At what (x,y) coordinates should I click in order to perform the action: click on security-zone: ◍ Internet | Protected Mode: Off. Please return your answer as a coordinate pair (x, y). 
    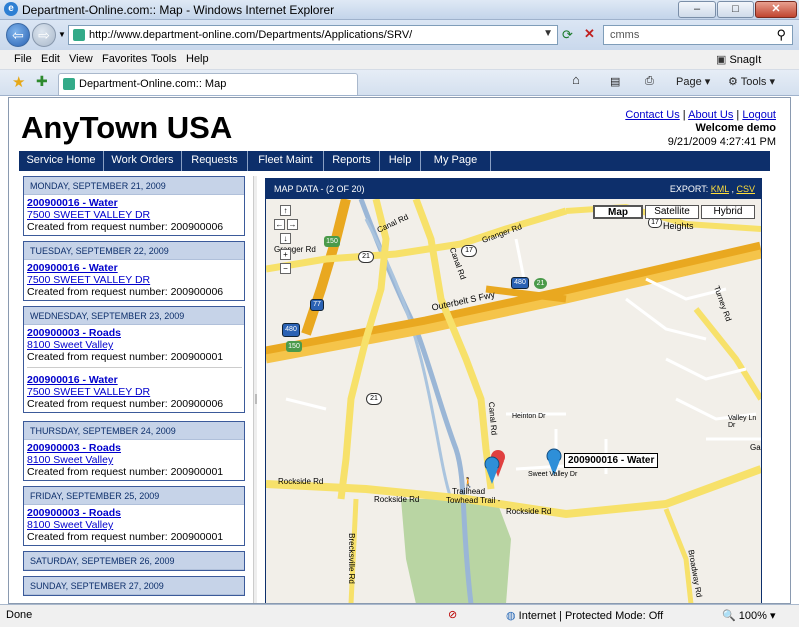
    Looking at the image, I should click on (584, 615).